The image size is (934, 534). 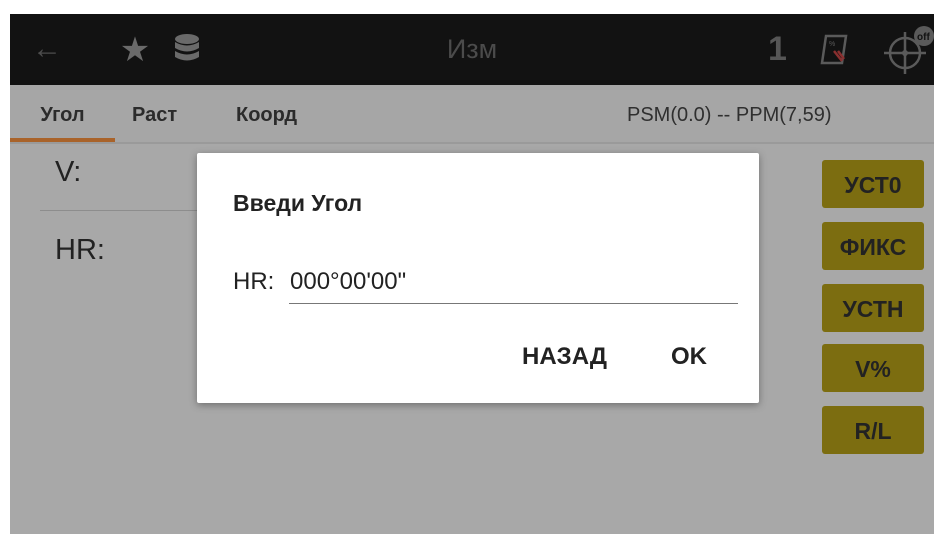 What do you see at coordinates (873, 246) in the screenshot?
I see `hold-button: ФИКС` at bounding box center [873, 246].